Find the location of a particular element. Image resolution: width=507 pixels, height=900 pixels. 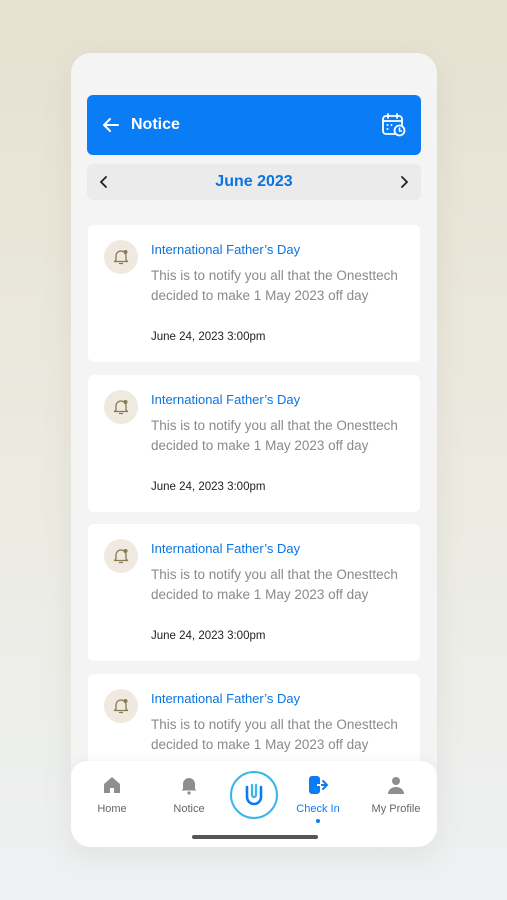

month-label: June 2023 is located at coordinates (254, 181).